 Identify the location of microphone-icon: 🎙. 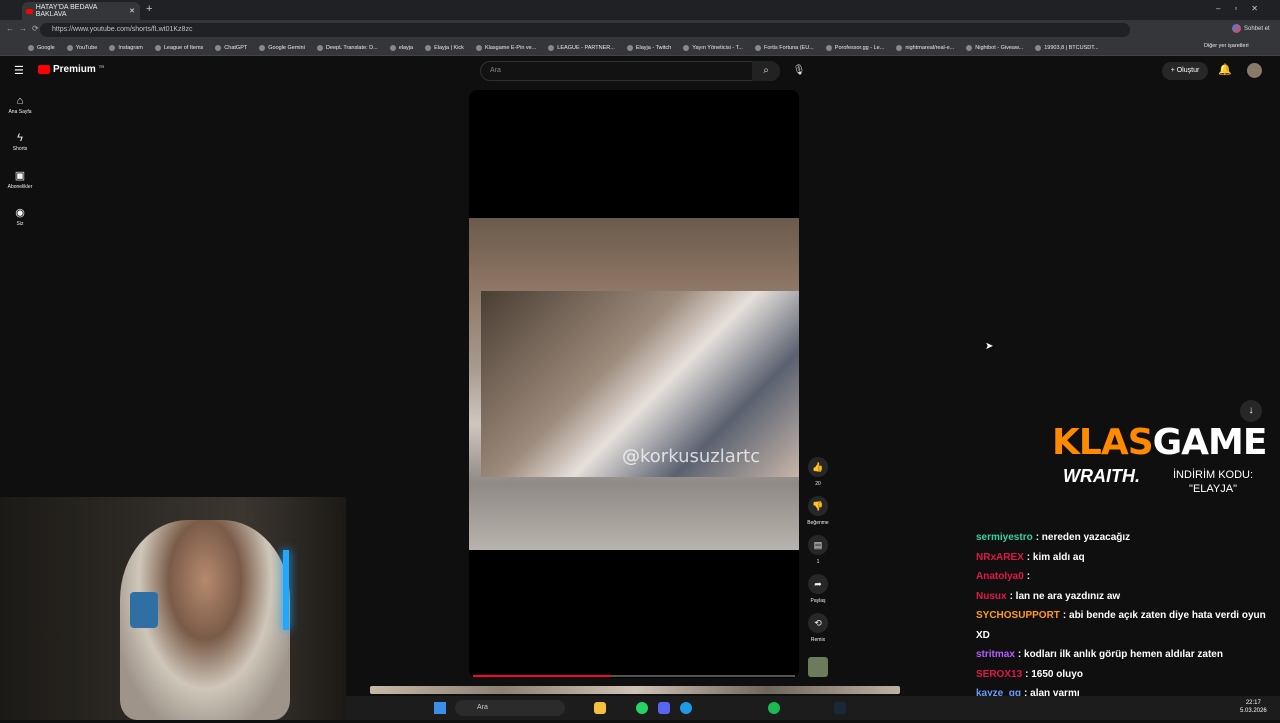
(799, 71).